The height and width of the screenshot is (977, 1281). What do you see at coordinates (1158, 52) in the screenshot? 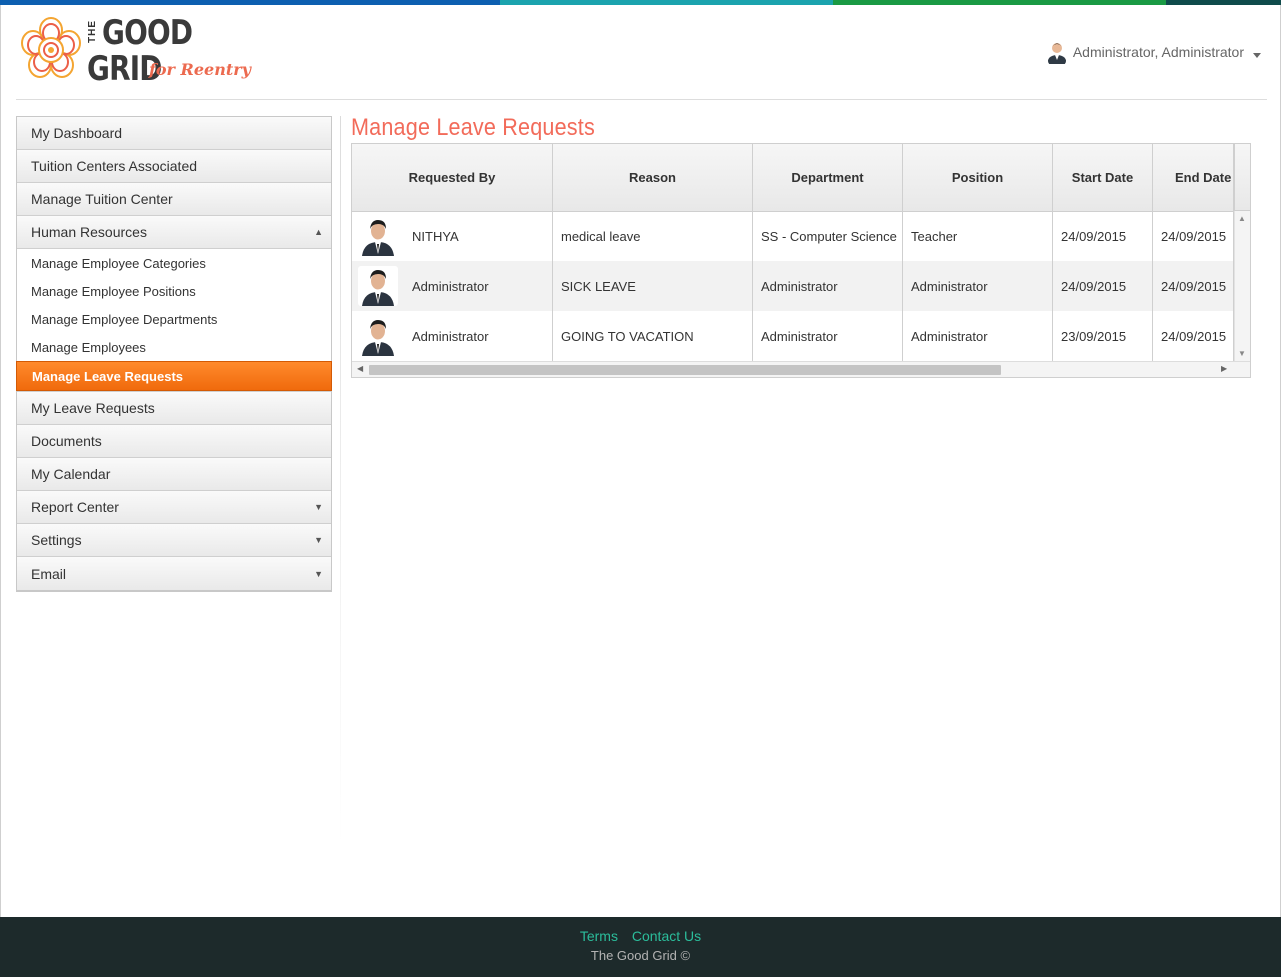
I see `user-name: Administrator, Administrator` at bounding box center [1158, 52].